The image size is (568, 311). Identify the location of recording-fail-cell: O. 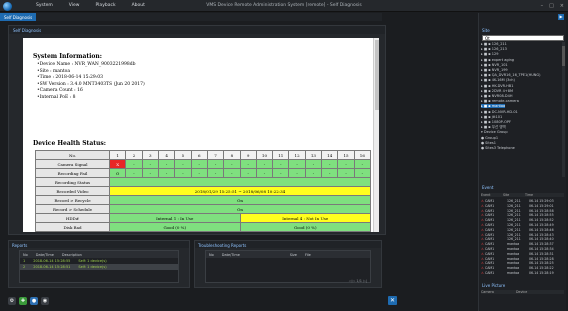
(117, 173).